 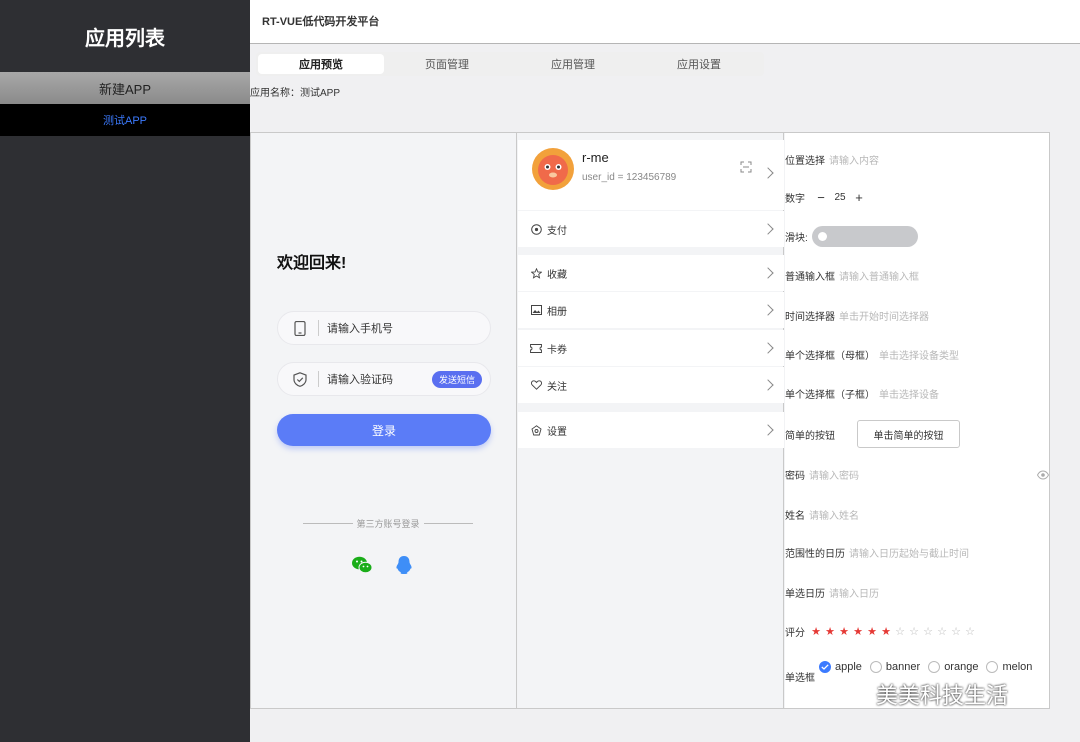 What do you see at coordinates (917, 159) in the screenshot?
I see `position-select-row: 位置选择 请输入内容` at bounding box center [917, 159].